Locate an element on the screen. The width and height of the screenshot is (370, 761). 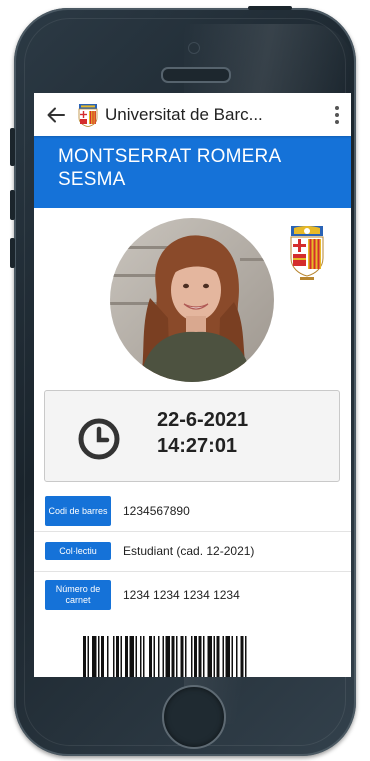
field-label: Col·lectiu is located at coordinates (78, 551).